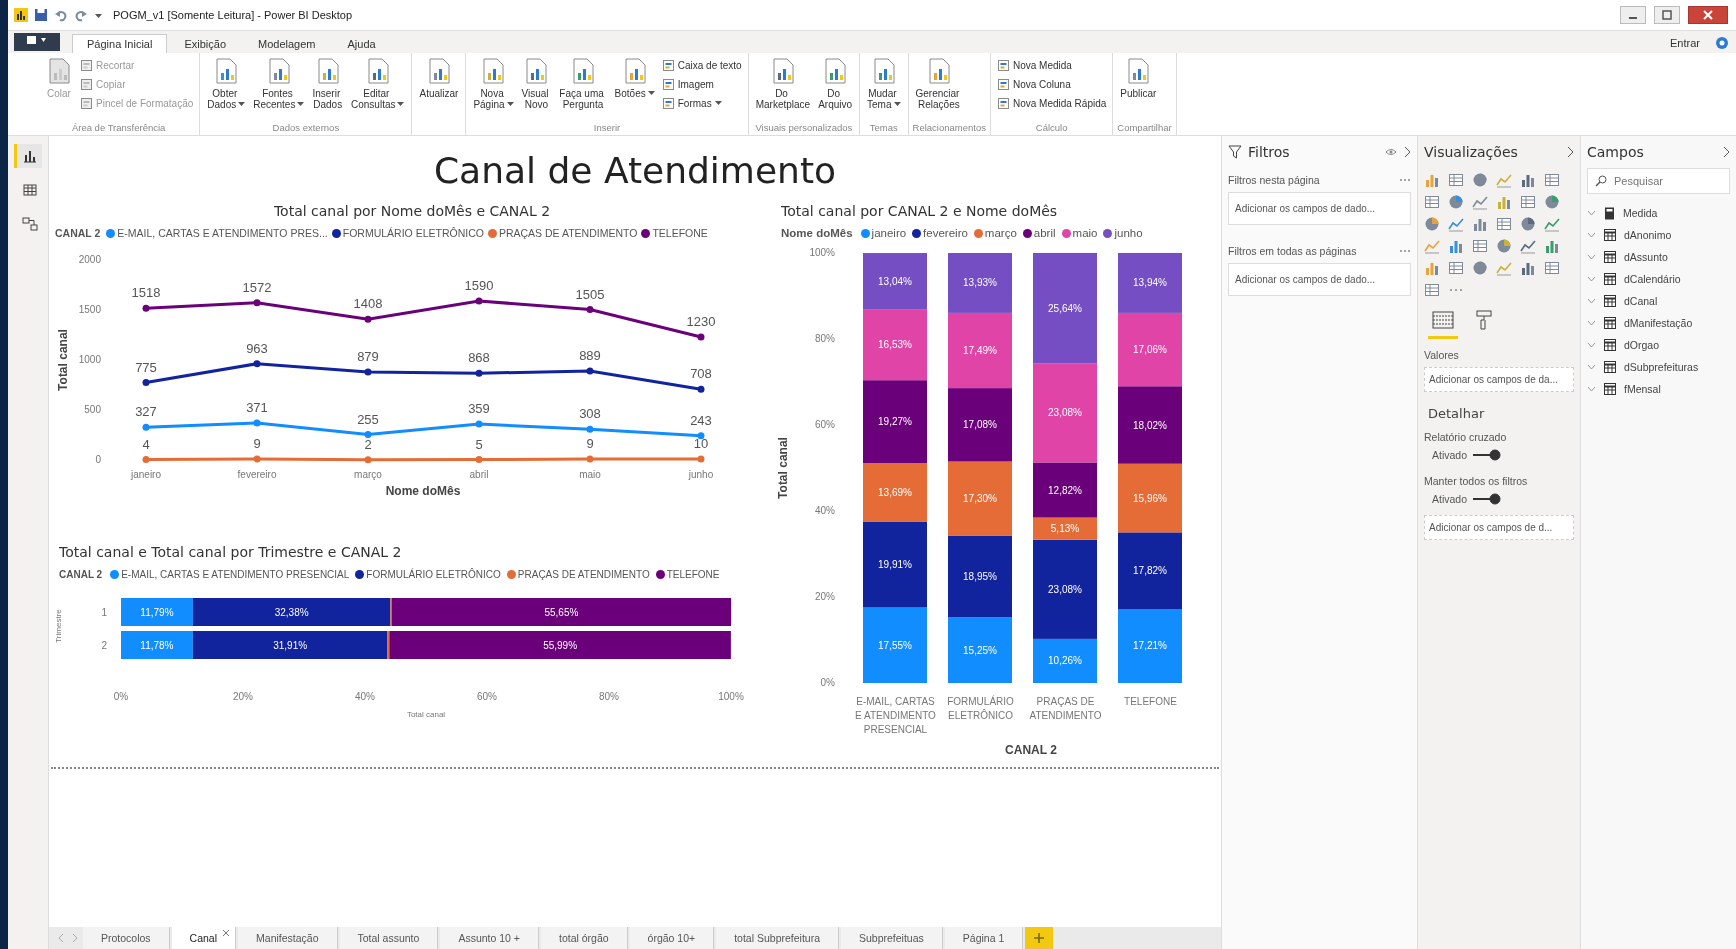 This screenshot has height=949, width=1736. I want to click on maximize-button, so click(1667, 15).